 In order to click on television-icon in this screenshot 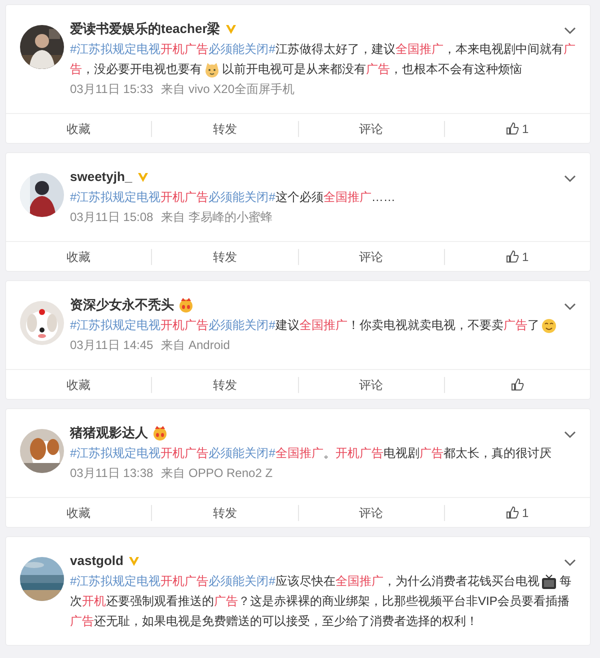, I will do `click(549, 582)`.